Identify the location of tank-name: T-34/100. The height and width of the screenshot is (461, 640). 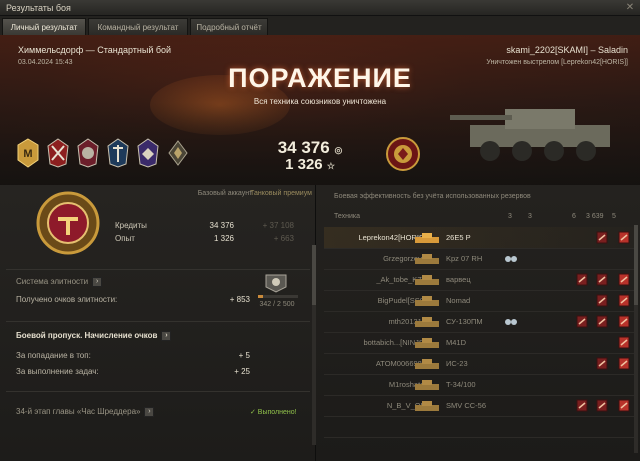
(461, 384).